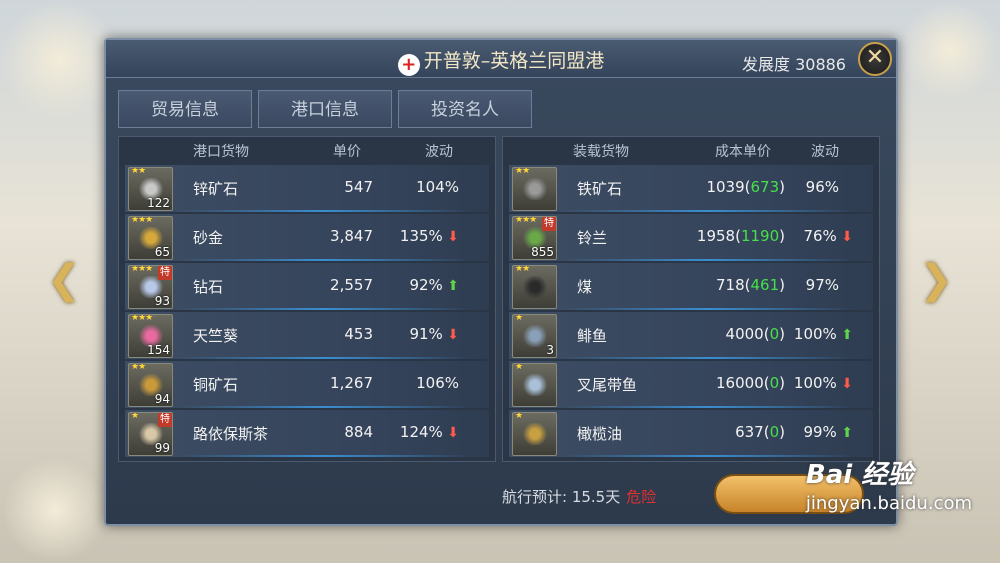 Image resolution: width=1000 pixels, height=563 pixels. I want to click on goods-change: 96%, so click(822, 187).